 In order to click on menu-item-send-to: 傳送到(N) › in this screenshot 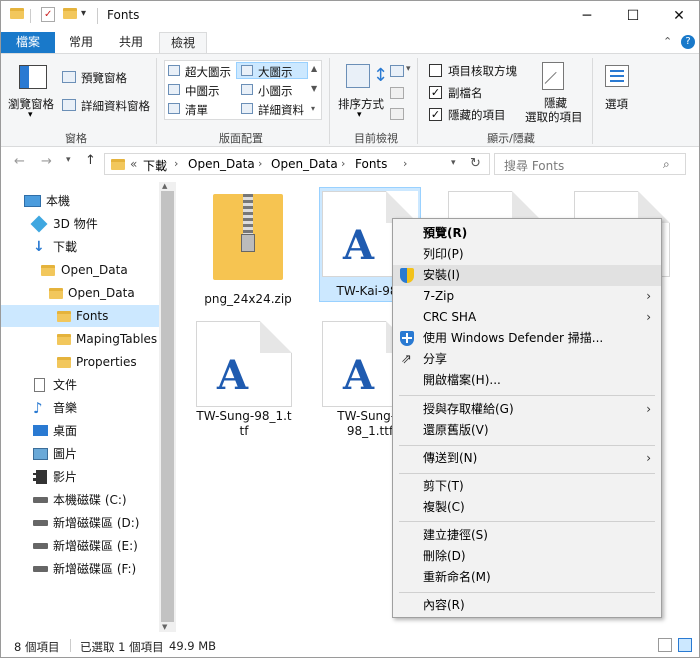, I will do `click(527, 458)`.